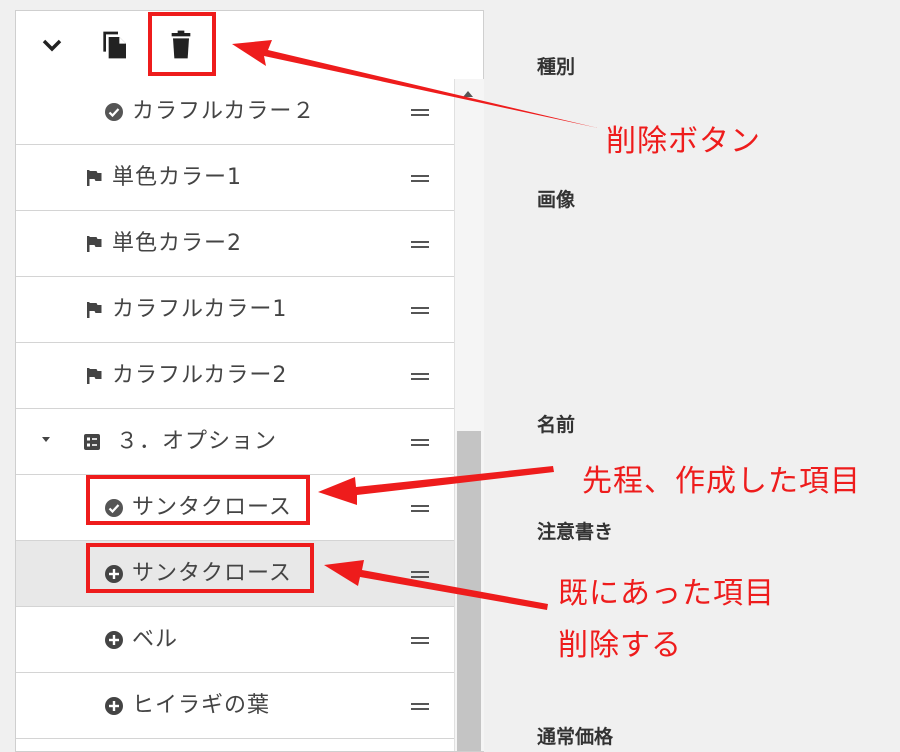  I want to click on annotation-created-item: 先程、作成した項目, so click(721, 481).